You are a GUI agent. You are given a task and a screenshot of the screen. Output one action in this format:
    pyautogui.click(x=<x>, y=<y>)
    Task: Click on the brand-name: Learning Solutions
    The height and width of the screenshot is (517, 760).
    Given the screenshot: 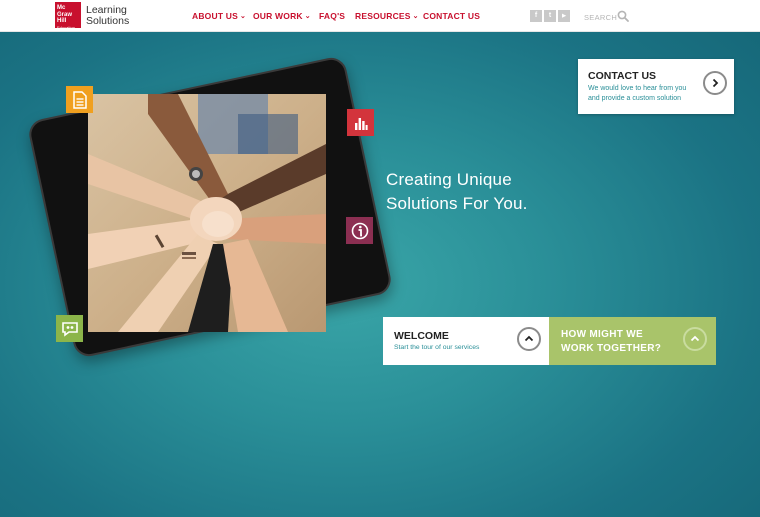 What is the action you would take?
    pyautogui.click(x=107, y=15)
    